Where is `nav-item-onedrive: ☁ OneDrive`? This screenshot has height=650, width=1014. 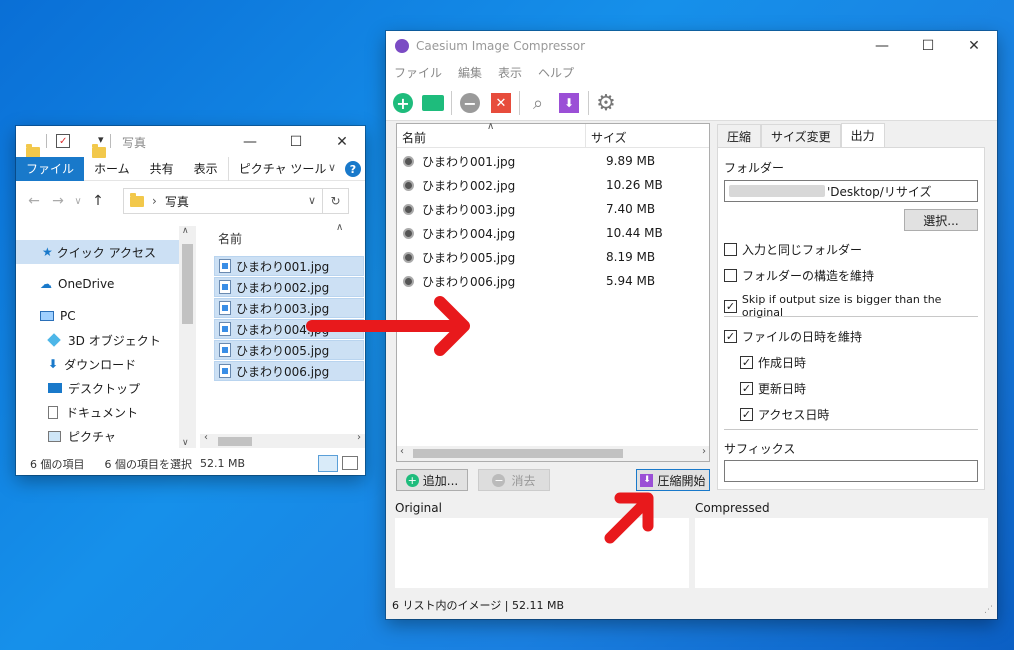
nav-item-onedrive: ☁ OneDrive is located at coordinates (65, 284).